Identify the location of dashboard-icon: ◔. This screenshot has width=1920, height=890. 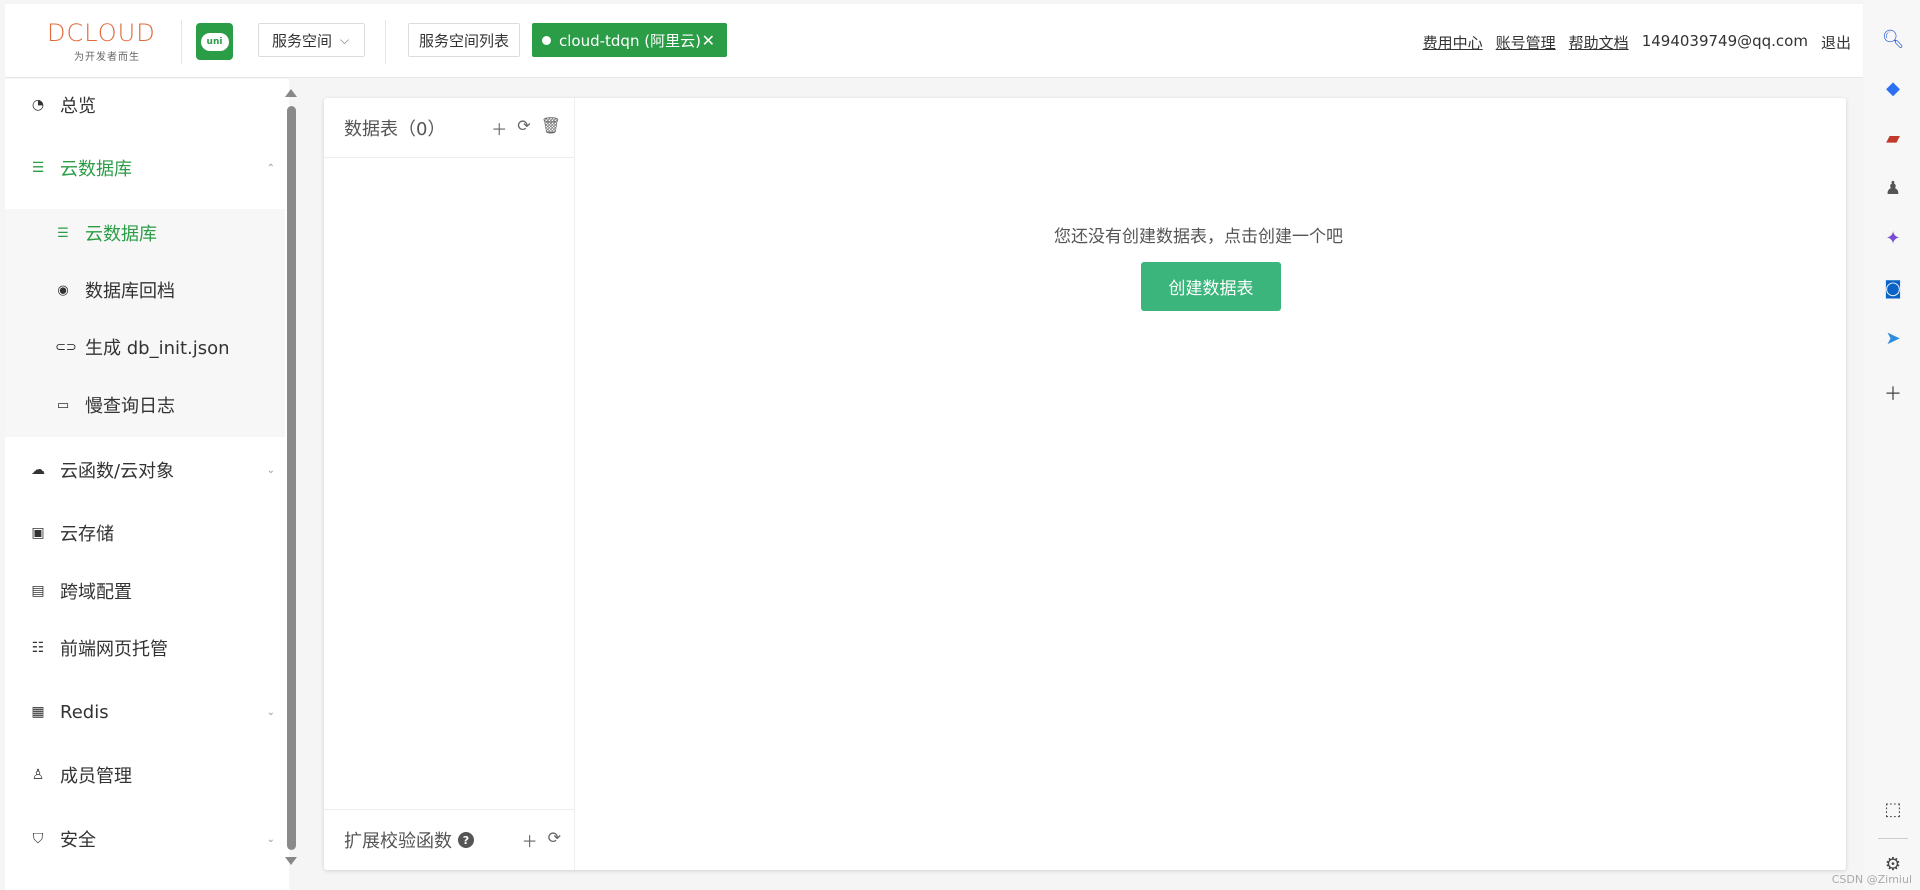
(38, 105).